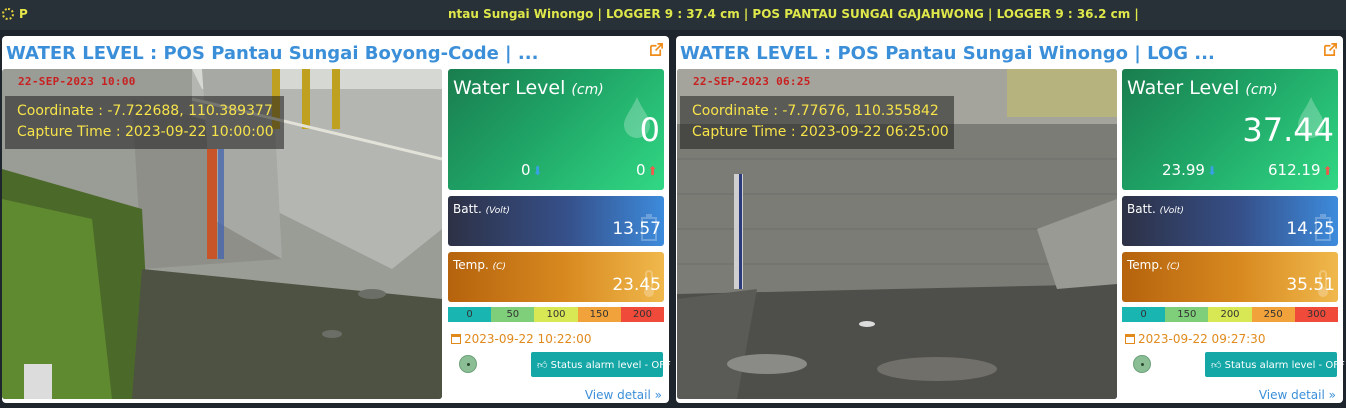 The image size is (1346, 408). I want to click on capture-time-text: Capture Time : 2023-09-22 10:00:00, so click(145, 132).